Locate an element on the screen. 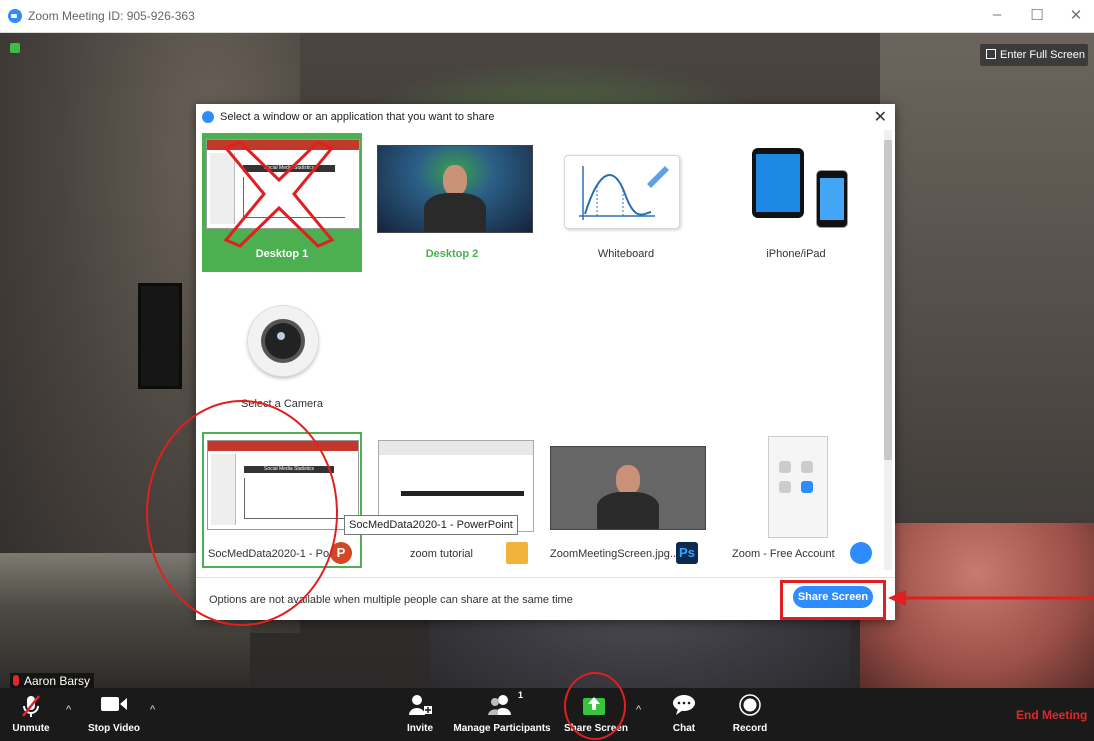 Image resolution: width=1094 pixels, height=741 pixels. tile-desktop-2: Desktop 2 is located at coordinates (452, 202).